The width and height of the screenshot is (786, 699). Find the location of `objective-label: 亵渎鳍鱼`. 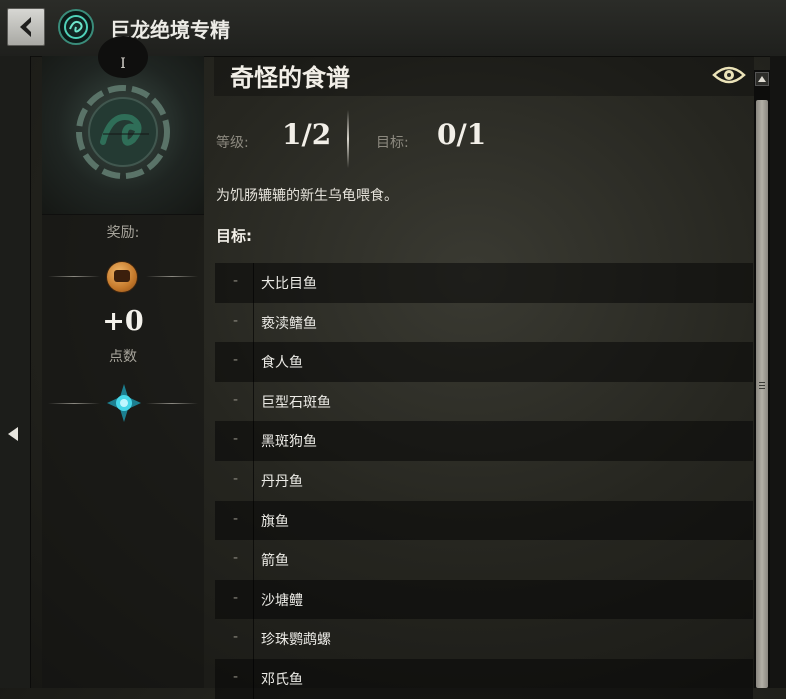

objective-label: 亵渎鳍鱼 is located at coordinates (289, 323).